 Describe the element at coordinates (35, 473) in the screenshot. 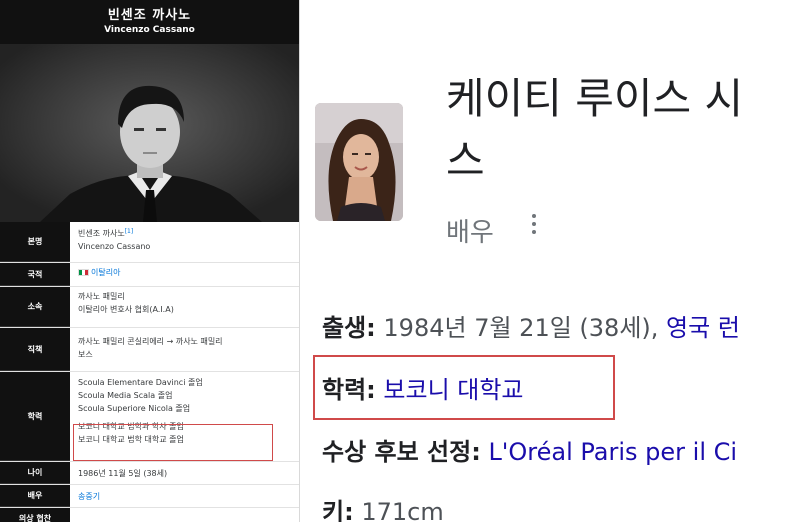

I see `row-label: 나이` at that location.